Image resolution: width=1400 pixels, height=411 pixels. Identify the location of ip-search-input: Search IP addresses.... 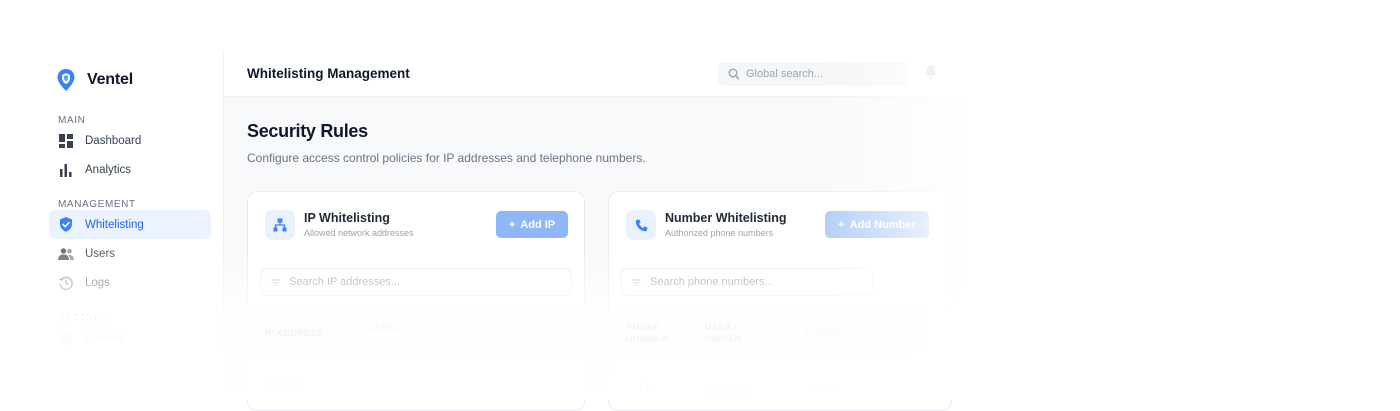
(416, 282).